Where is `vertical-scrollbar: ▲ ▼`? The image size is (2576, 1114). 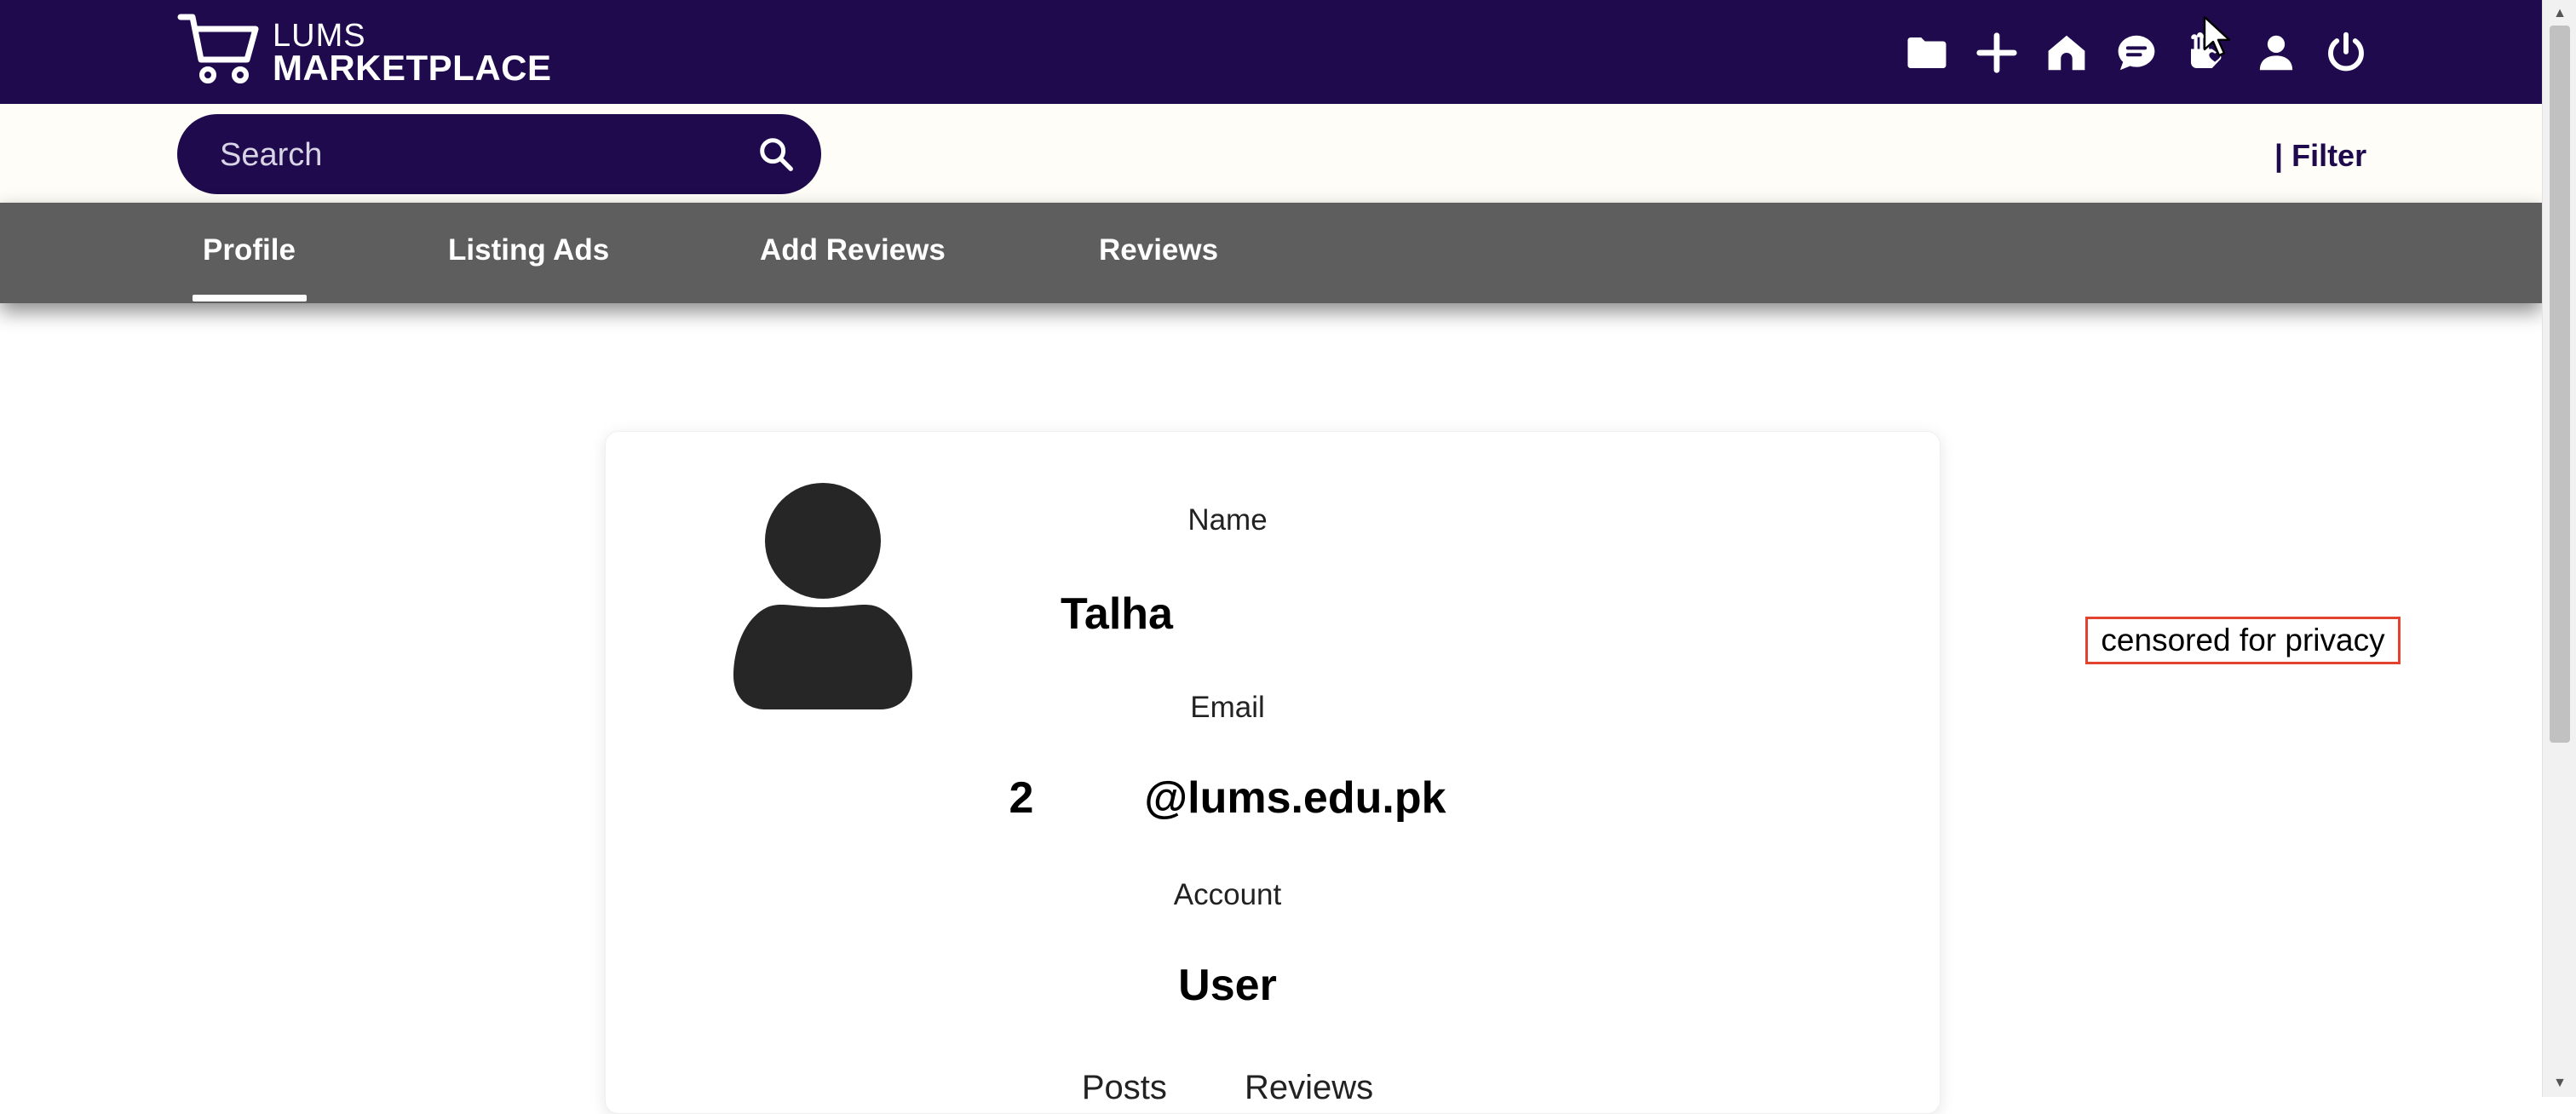
vertical-scrollbar: ▲ ▼ is located at coordinates (2559, 548).